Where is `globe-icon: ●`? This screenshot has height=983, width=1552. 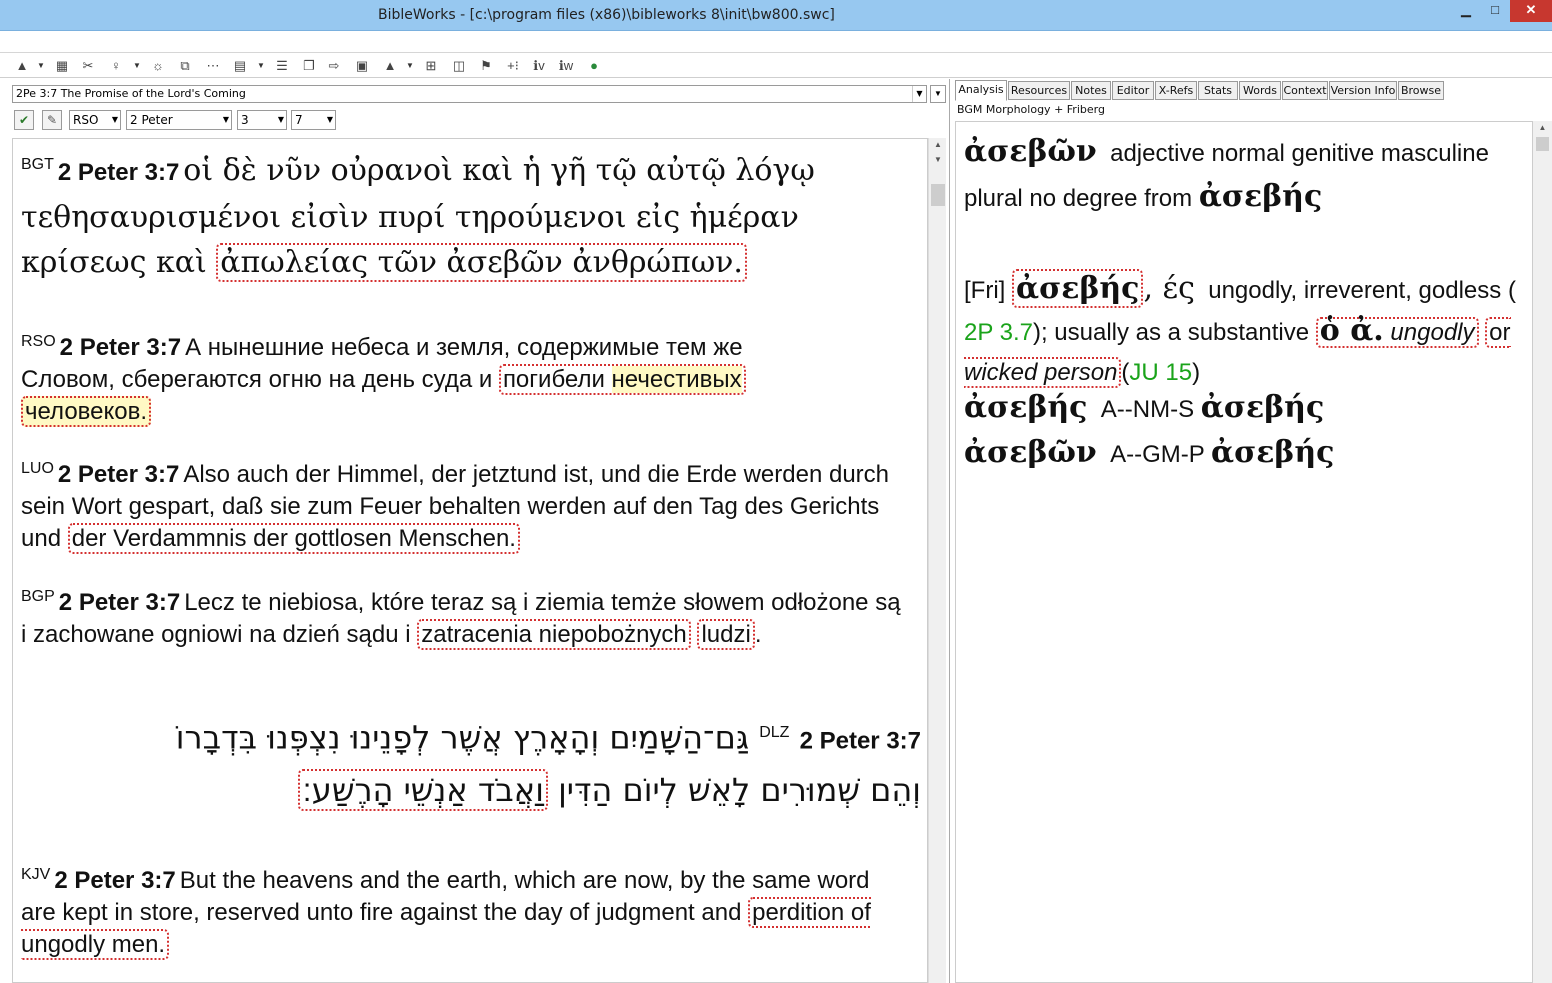 globe-icon: ● is located at coordinates (594, 66).